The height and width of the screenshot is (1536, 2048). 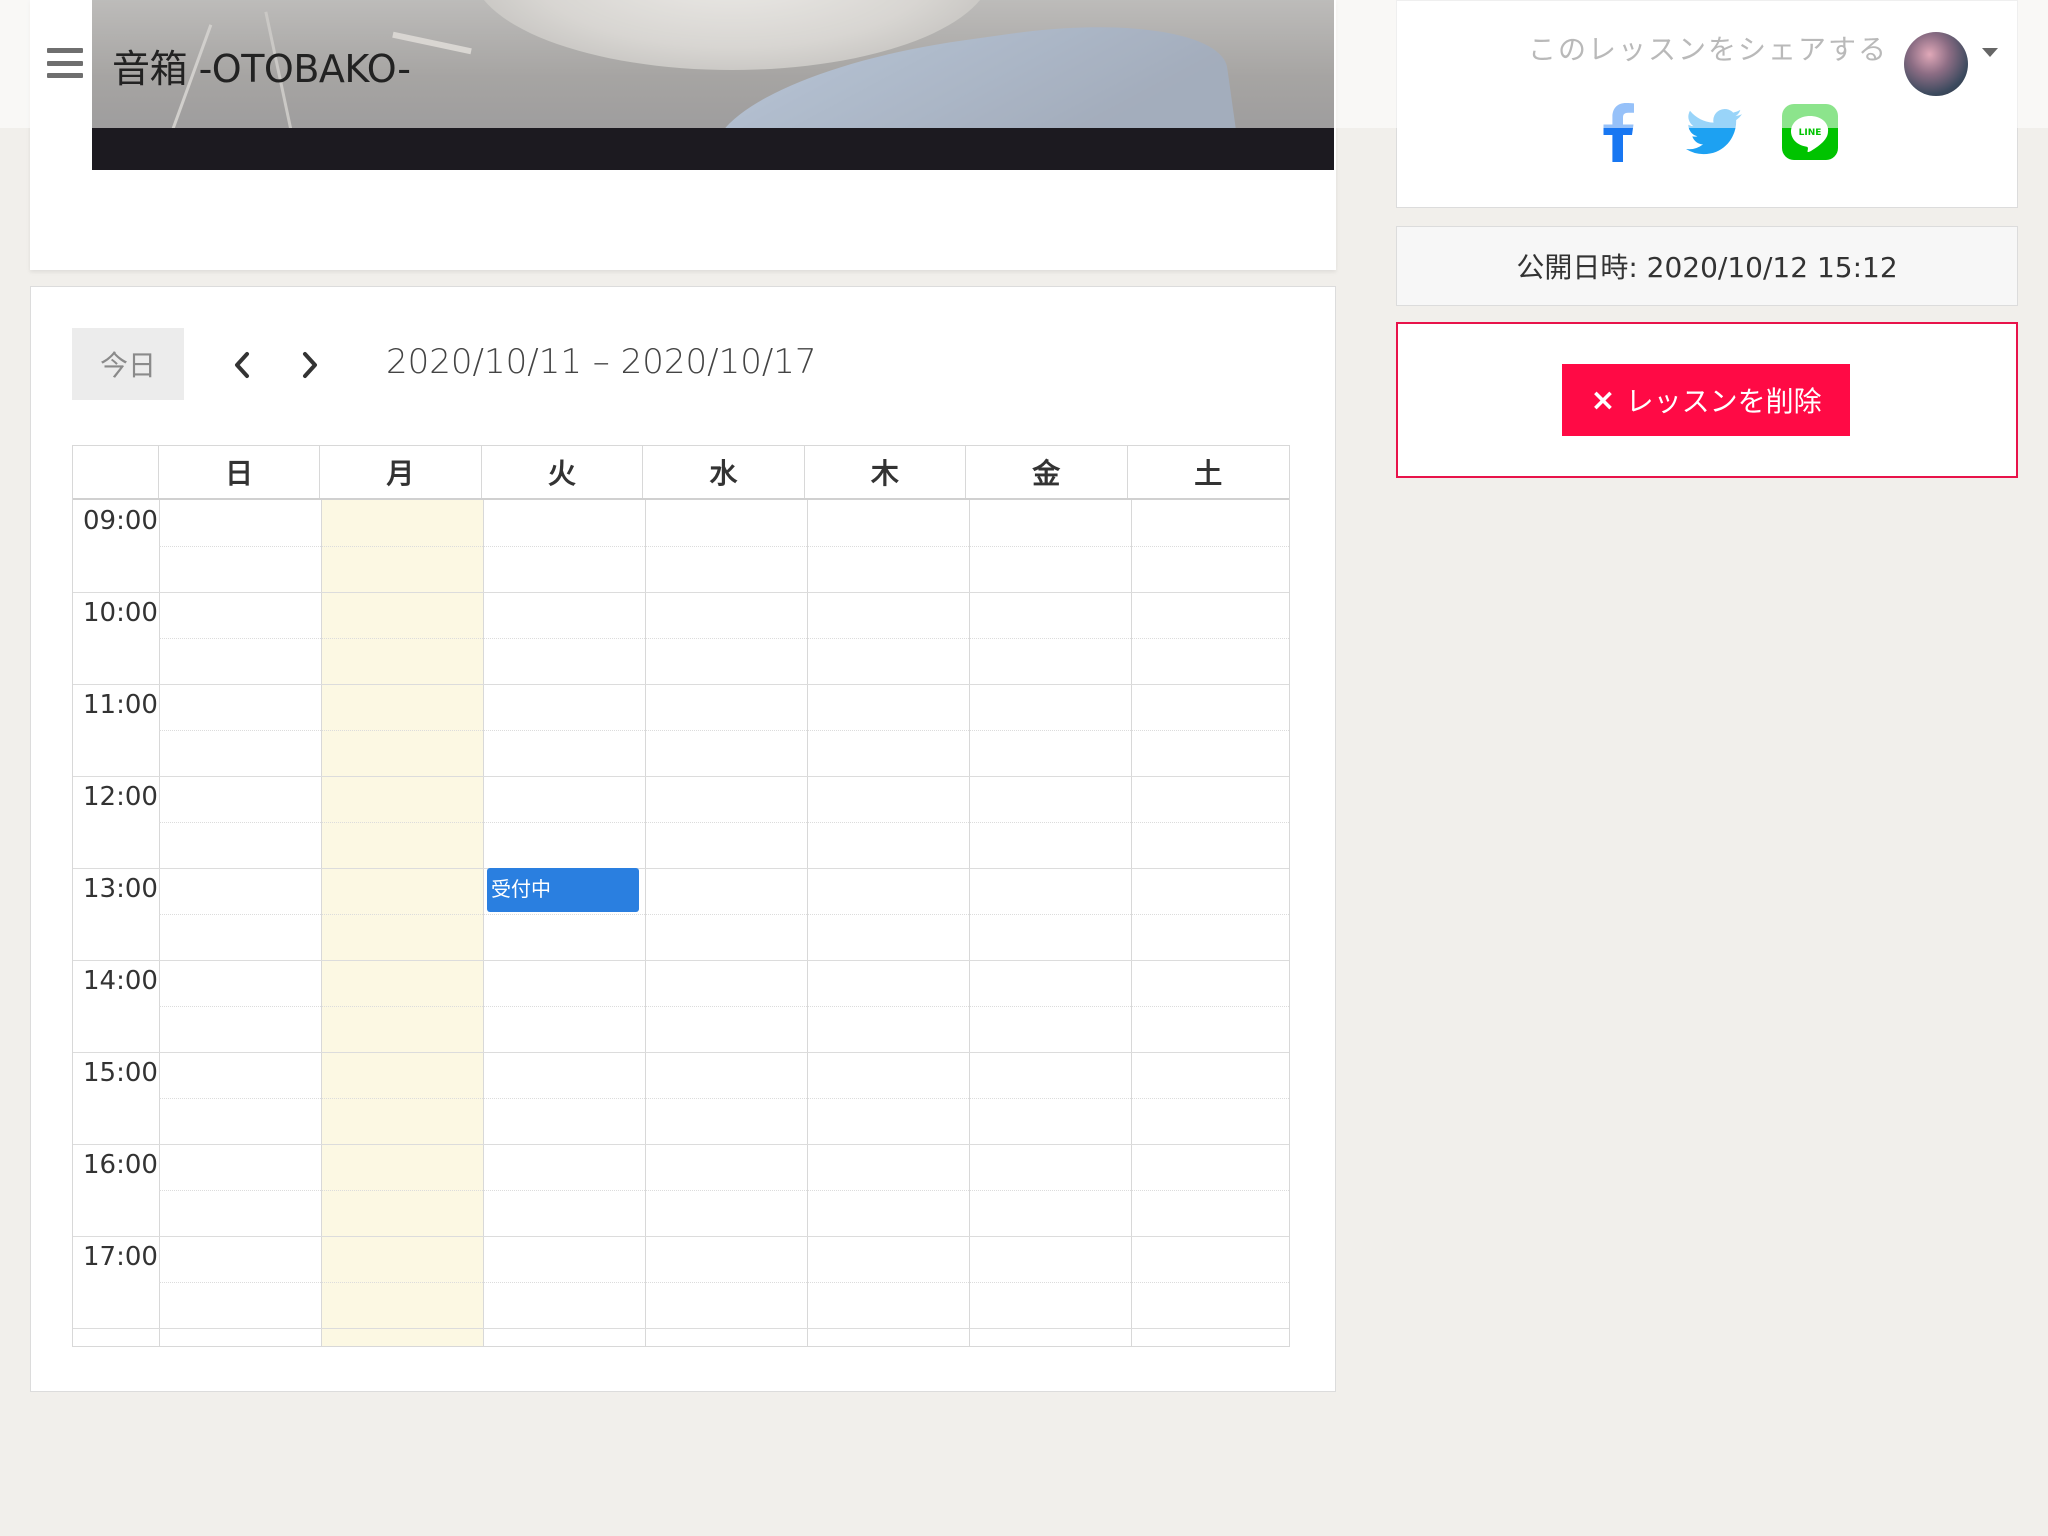 What do you see at coordinates (886, 472) in the screenshot?
I see `day-header-thu: 木` at bounding box center [886, 472].